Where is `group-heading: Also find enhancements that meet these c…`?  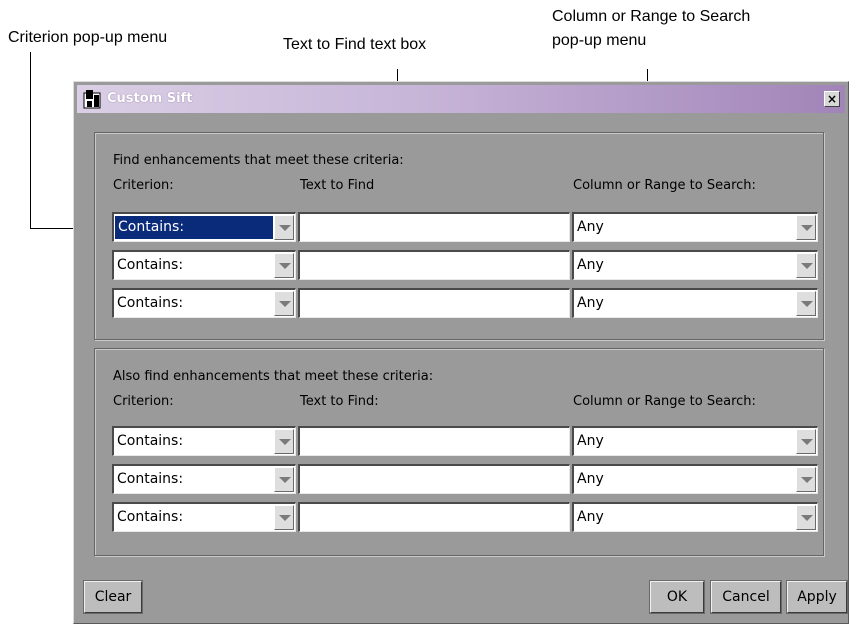 group-heading: Also find enhancements that meet these c… is located at coordinates (273, 376).